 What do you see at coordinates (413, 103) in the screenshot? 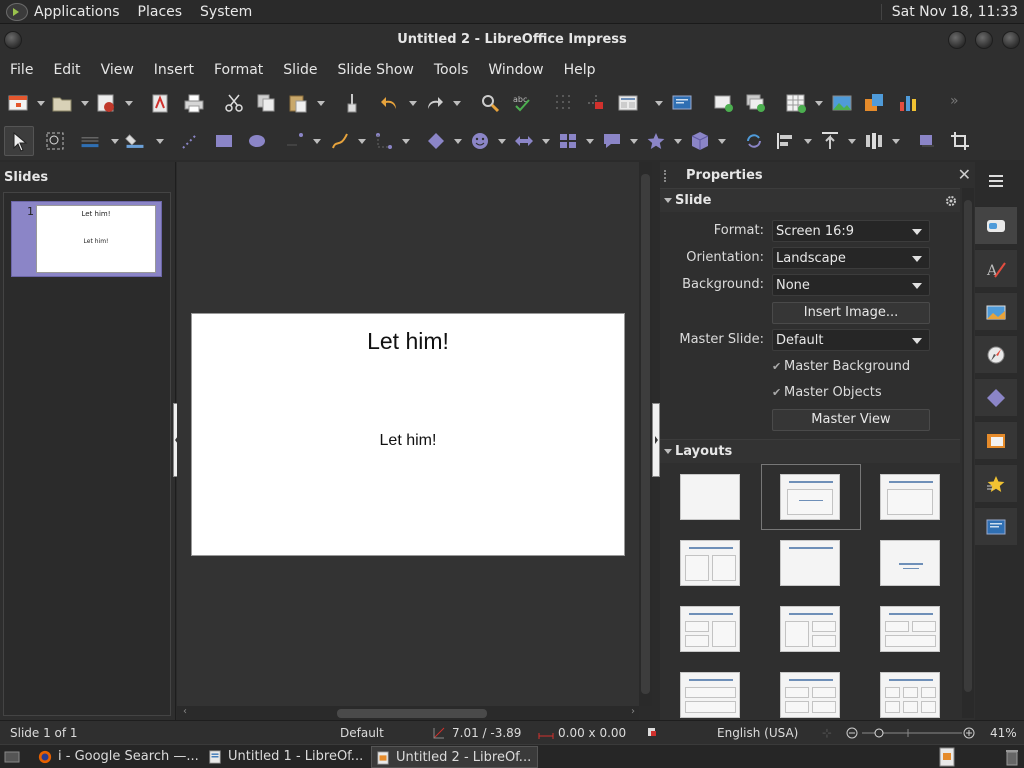
I see `undo-dropdown-arrow` at bounding box center [413, 103].